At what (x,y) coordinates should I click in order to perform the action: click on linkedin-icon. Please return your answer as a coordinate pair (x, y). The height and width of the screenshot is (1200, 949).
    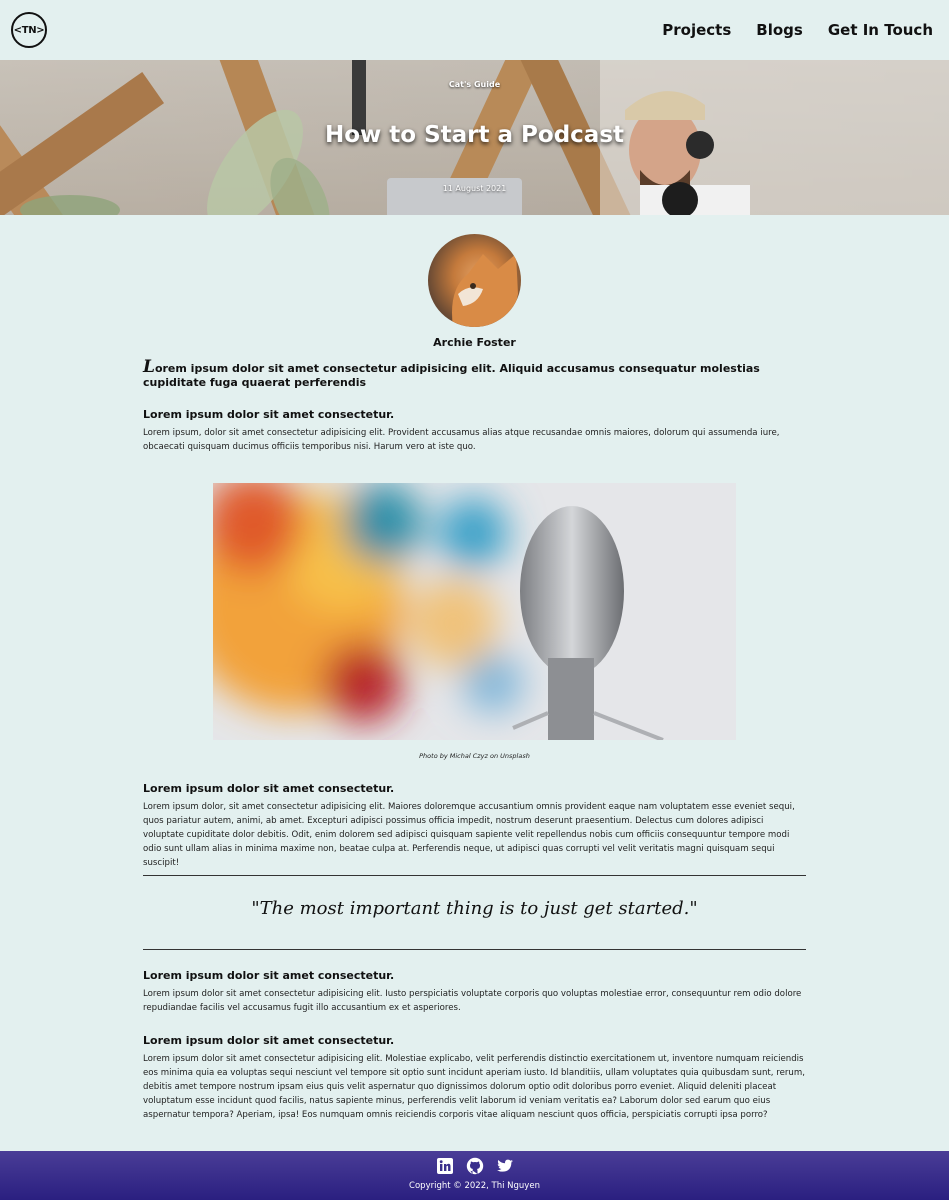
    Looking at the image, I should click on (445, 1166).